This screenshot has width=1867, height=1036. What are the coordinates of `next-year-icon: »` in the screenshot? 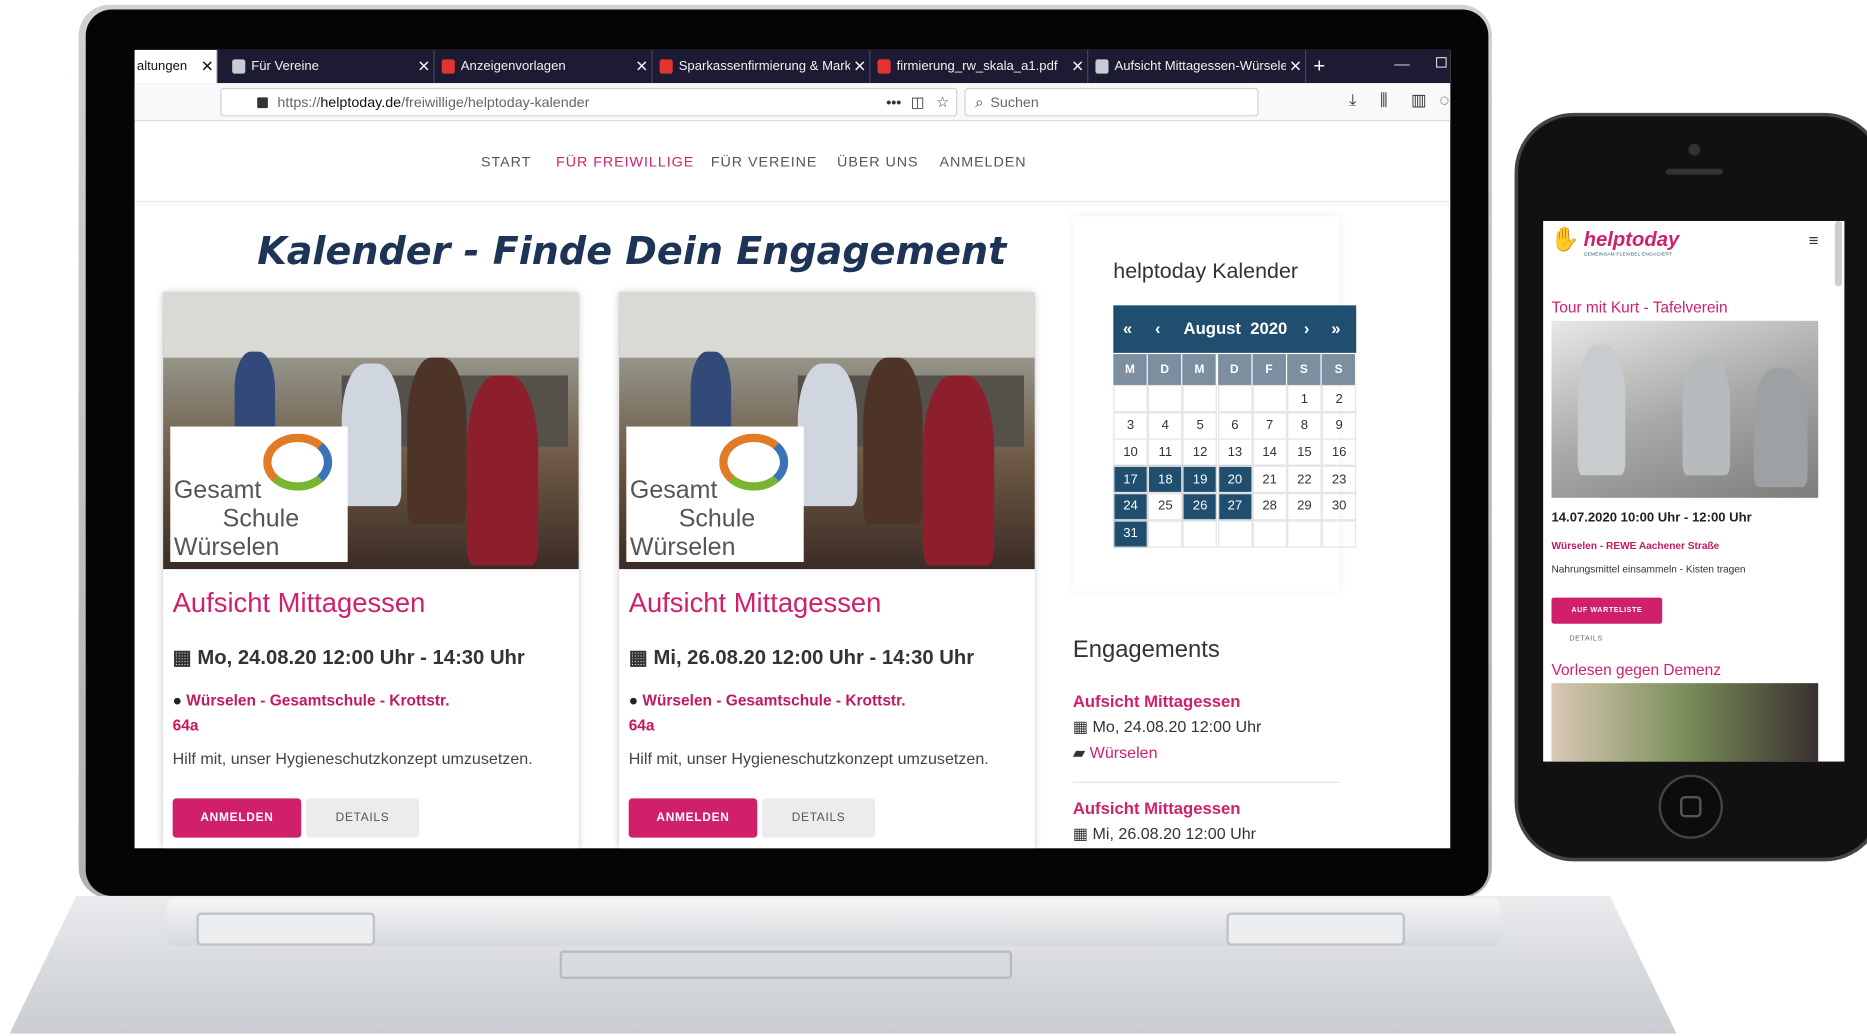 It's located at (1335, 327).